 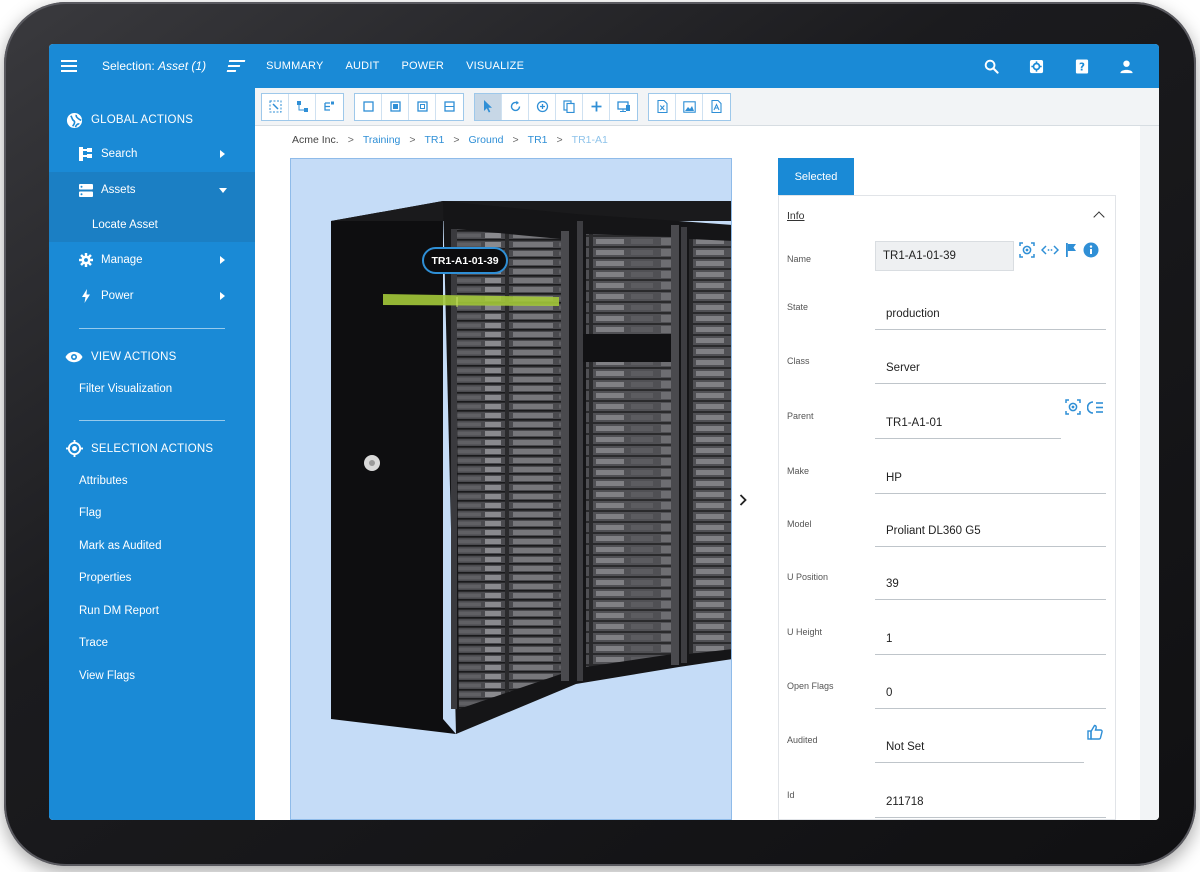 I want to click on toolbar-group-export, so click(x=689, y=106).